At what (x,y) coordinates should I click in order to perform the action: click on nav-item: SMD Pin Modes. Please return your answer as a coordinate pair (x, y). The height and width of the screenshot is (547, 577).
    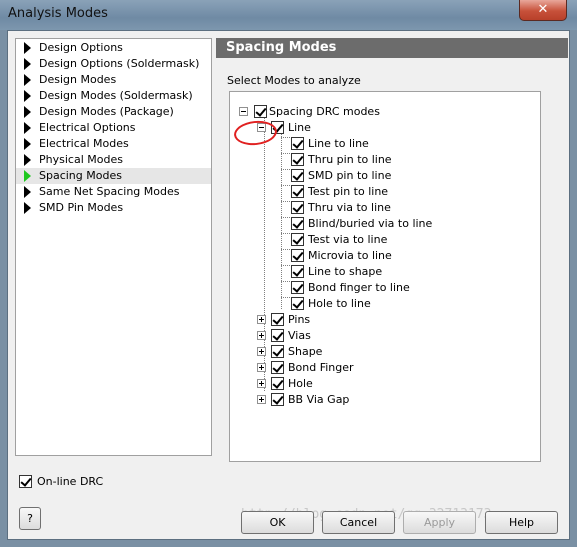
    Looking at the image, I should click on (113, 208).